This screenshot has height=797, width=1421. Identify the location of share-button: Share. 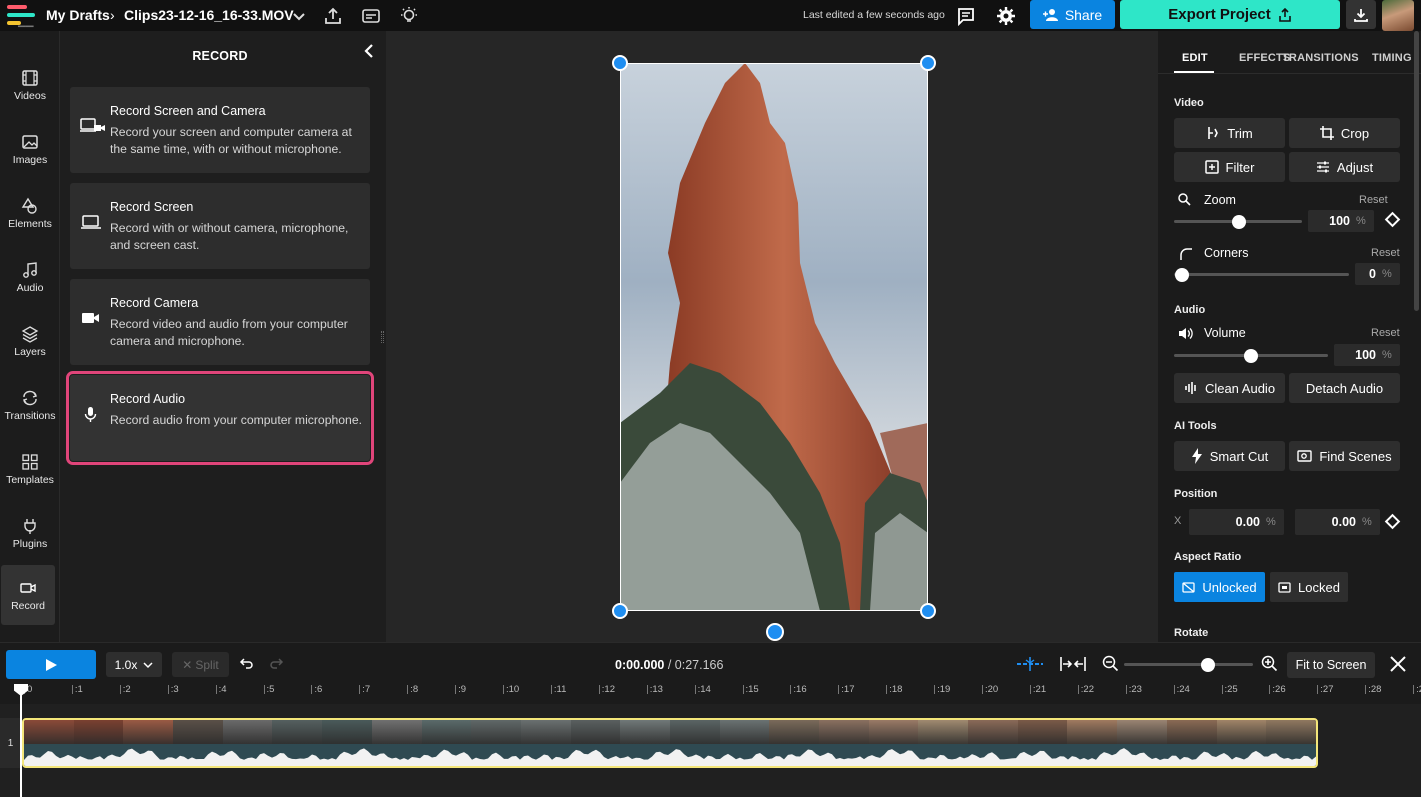
(1072, 14).